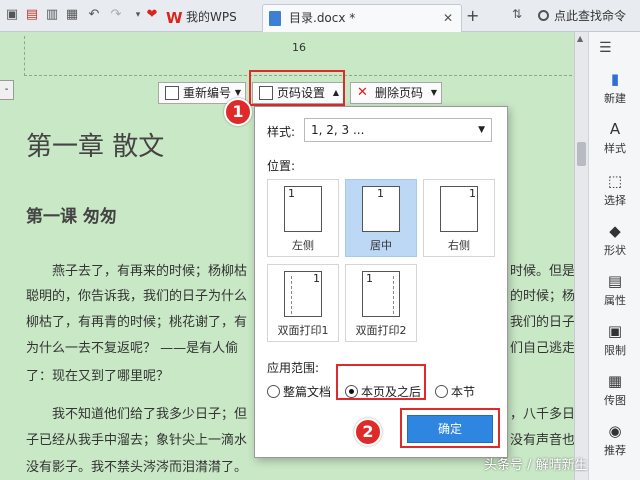  I want to click on select-icon: ⬚, so click(615, 181).